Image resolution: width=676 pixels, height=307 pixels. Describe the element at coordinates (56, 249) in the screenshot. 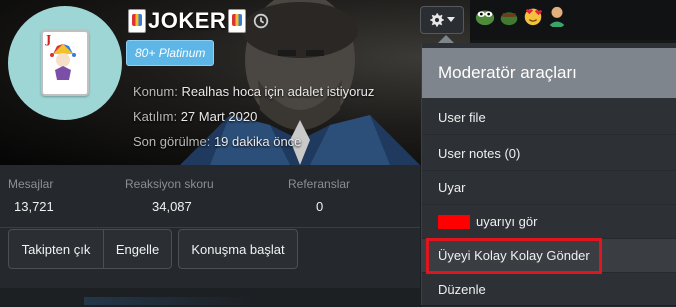

I see `unfollow-button: Takipten çık` at that location.